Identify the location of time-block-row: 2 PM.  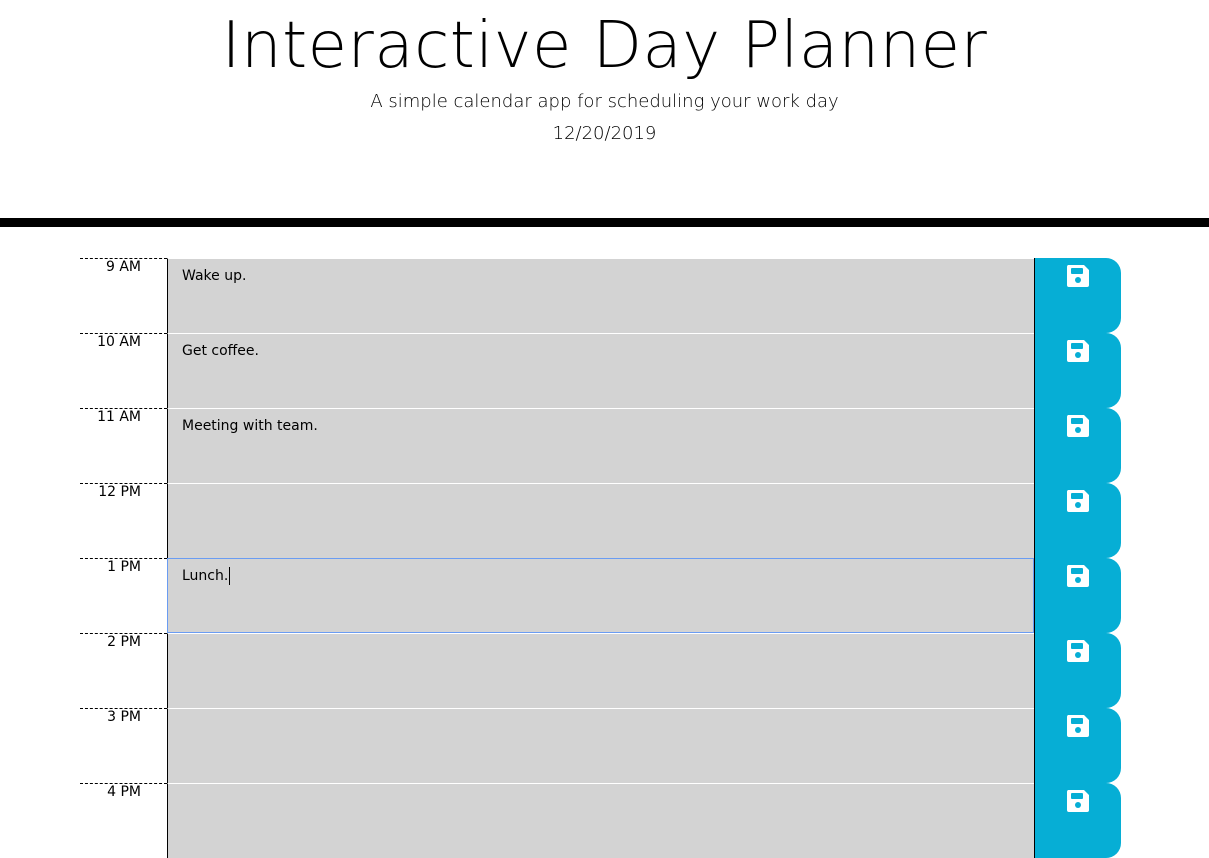
(600, 670).